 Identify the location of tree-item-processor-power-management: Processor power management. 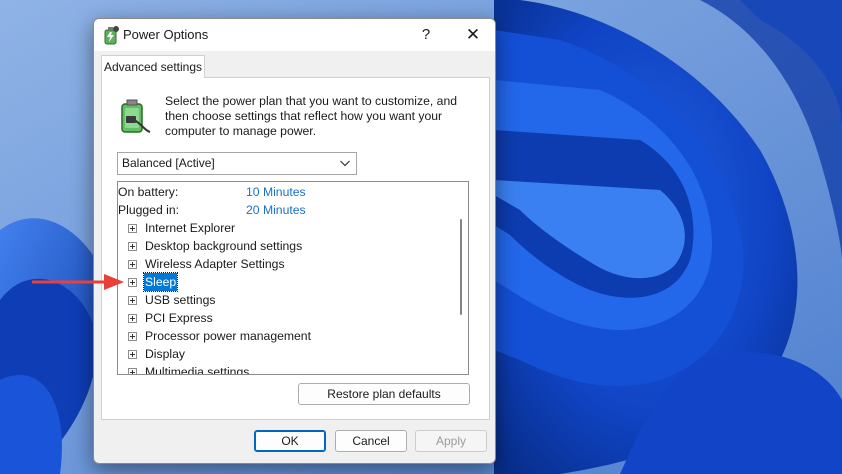
(287, 336).